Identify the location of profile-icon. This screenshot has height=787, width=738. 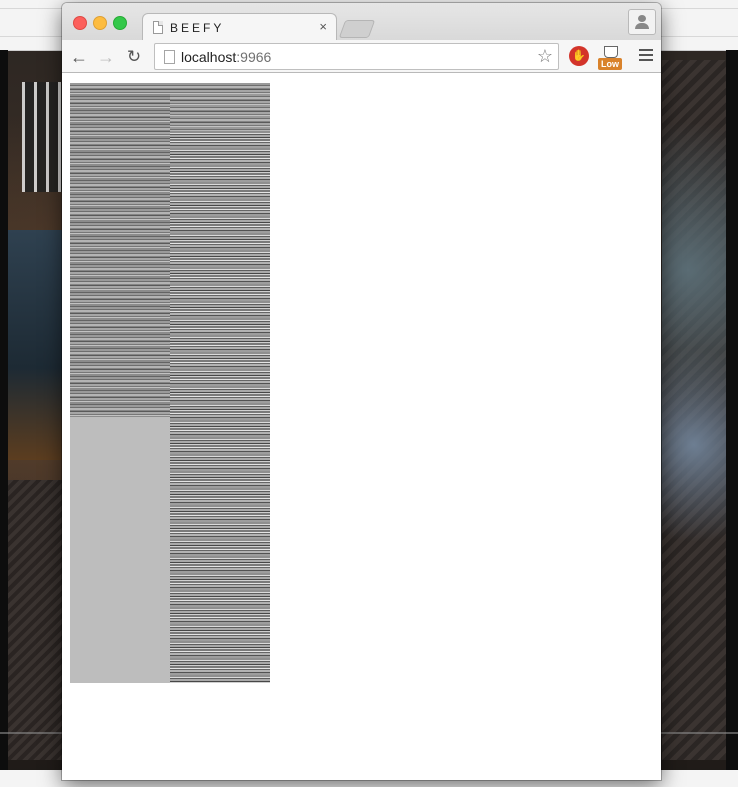
(642, 18).